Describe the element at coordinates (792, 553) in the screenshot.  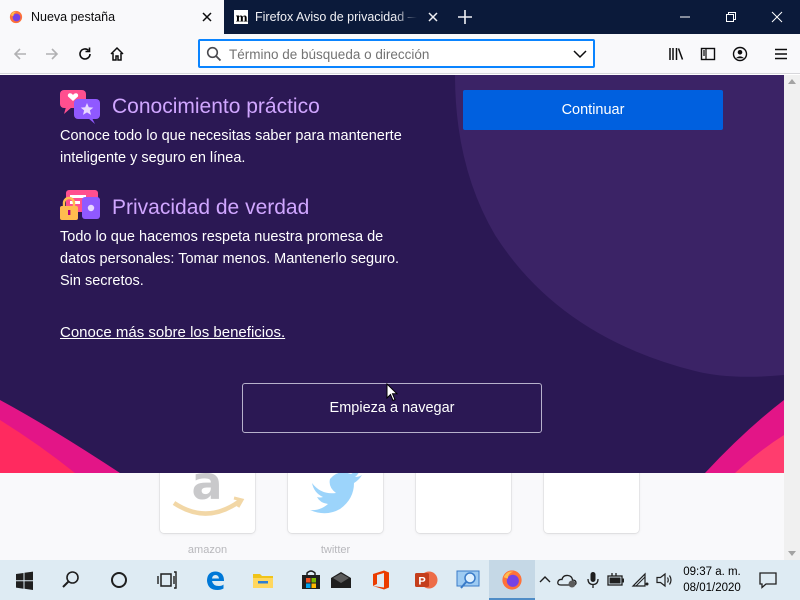
I see `scroll-down-arrow` at that location.